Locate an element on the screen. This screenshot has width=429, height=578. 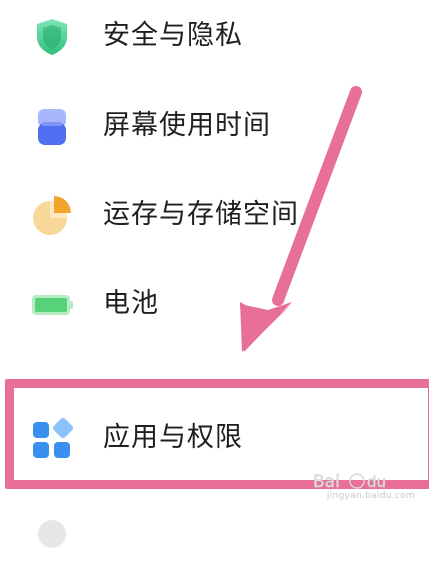
pie-chart-icon is located at coordinates (52, 216).